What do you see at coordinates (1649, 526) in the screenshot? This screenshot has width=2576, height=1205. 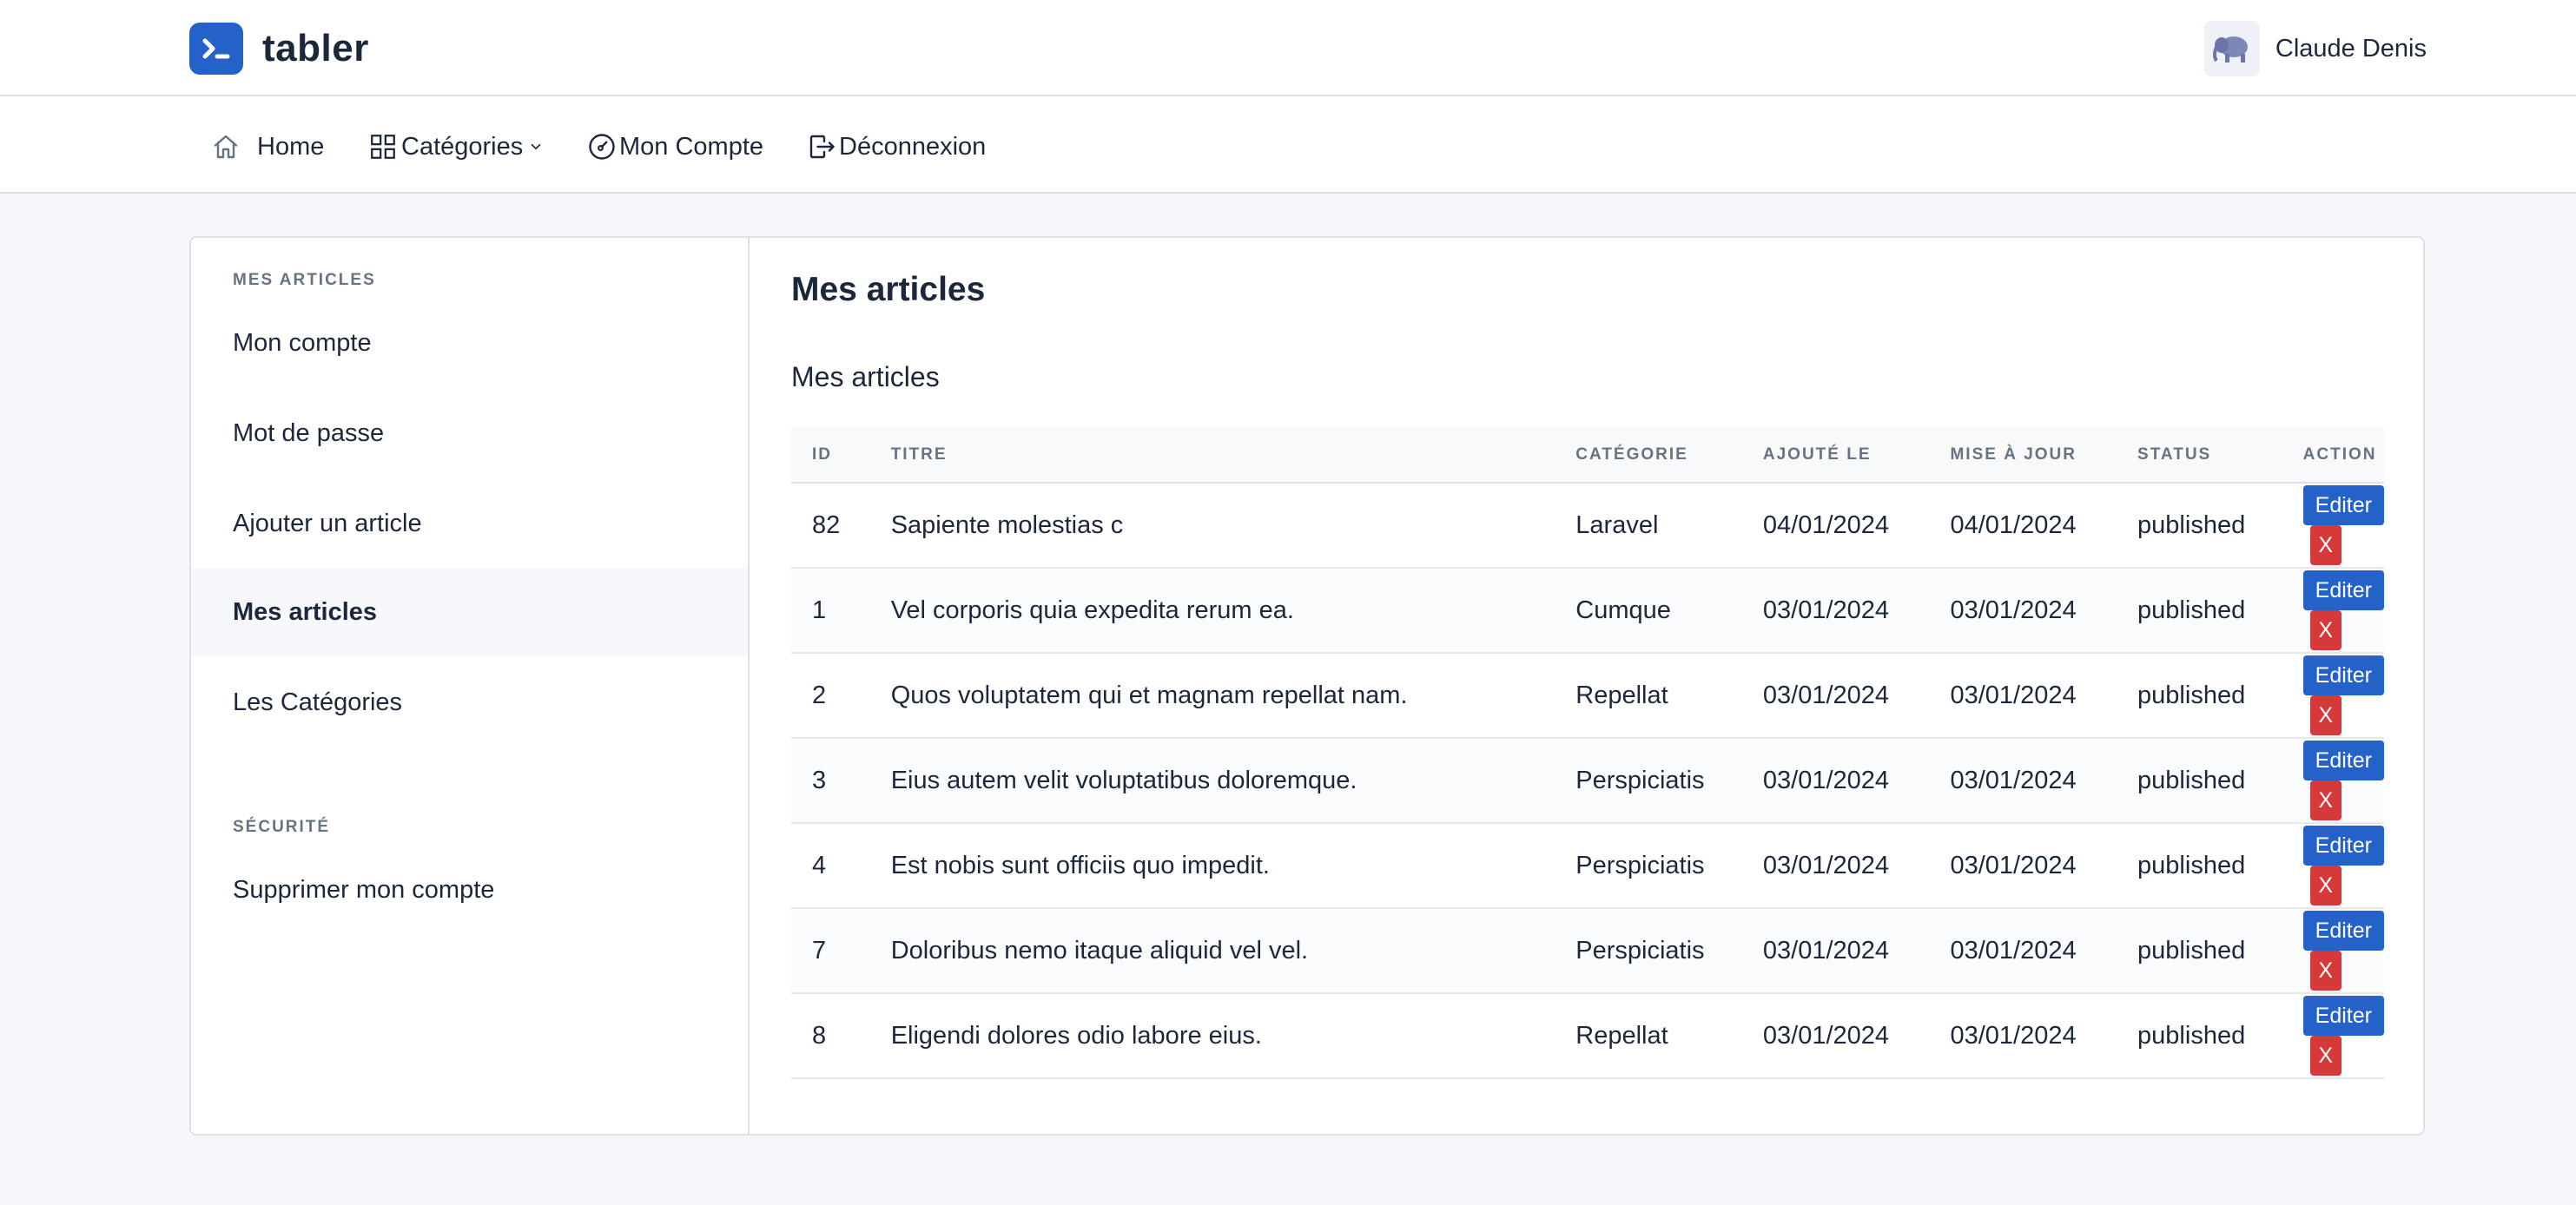 I see `article-category-link: Laravel` at bounding box center [1649, 526].